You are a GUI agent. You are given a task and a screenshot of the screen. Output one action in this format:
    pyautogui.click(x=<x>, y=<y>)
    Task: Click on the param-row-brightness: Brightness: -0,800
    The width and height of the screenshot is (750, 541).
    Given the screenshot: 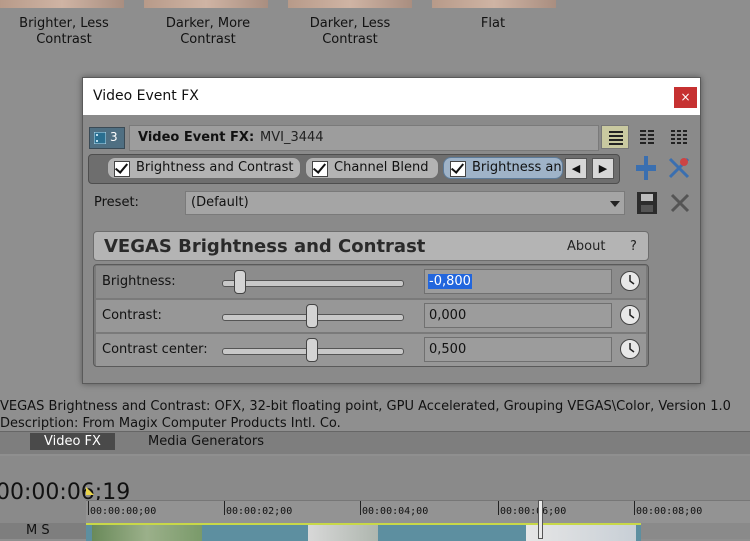 What is the action you would take?
    pyautogui.click(x=371, y=282)
    